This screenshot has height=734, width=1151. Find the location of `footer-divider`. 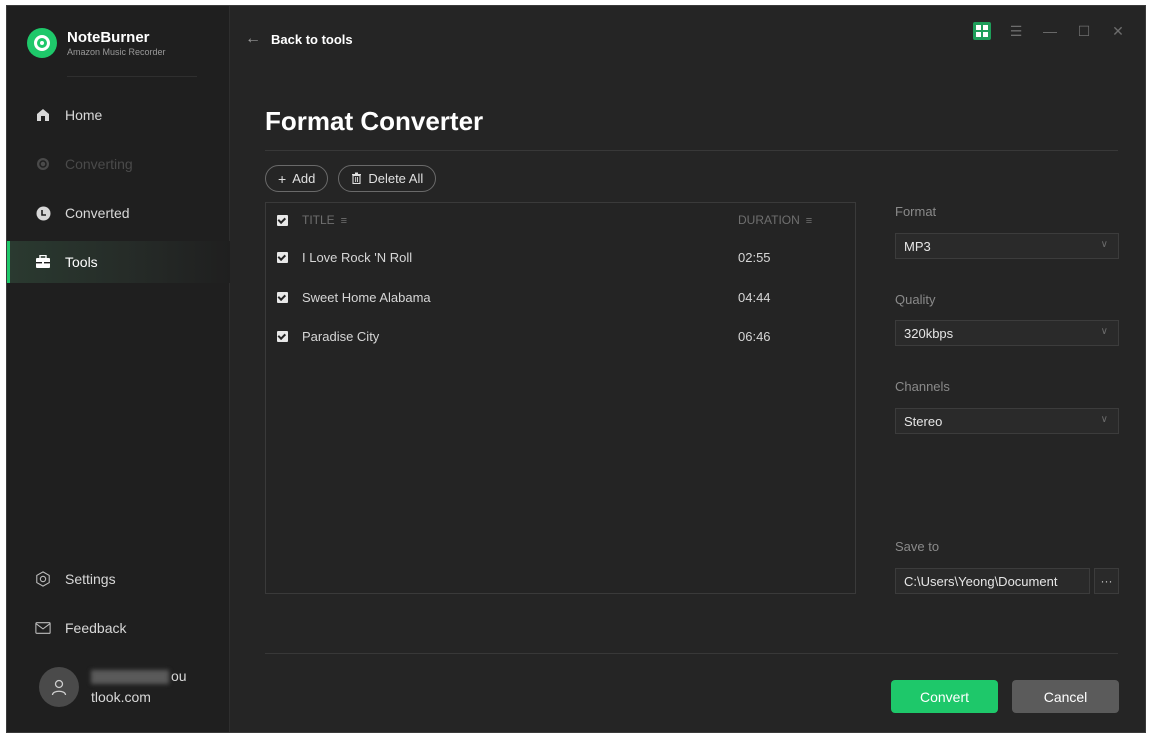

footer-divider is located at coordinates (691, 653).